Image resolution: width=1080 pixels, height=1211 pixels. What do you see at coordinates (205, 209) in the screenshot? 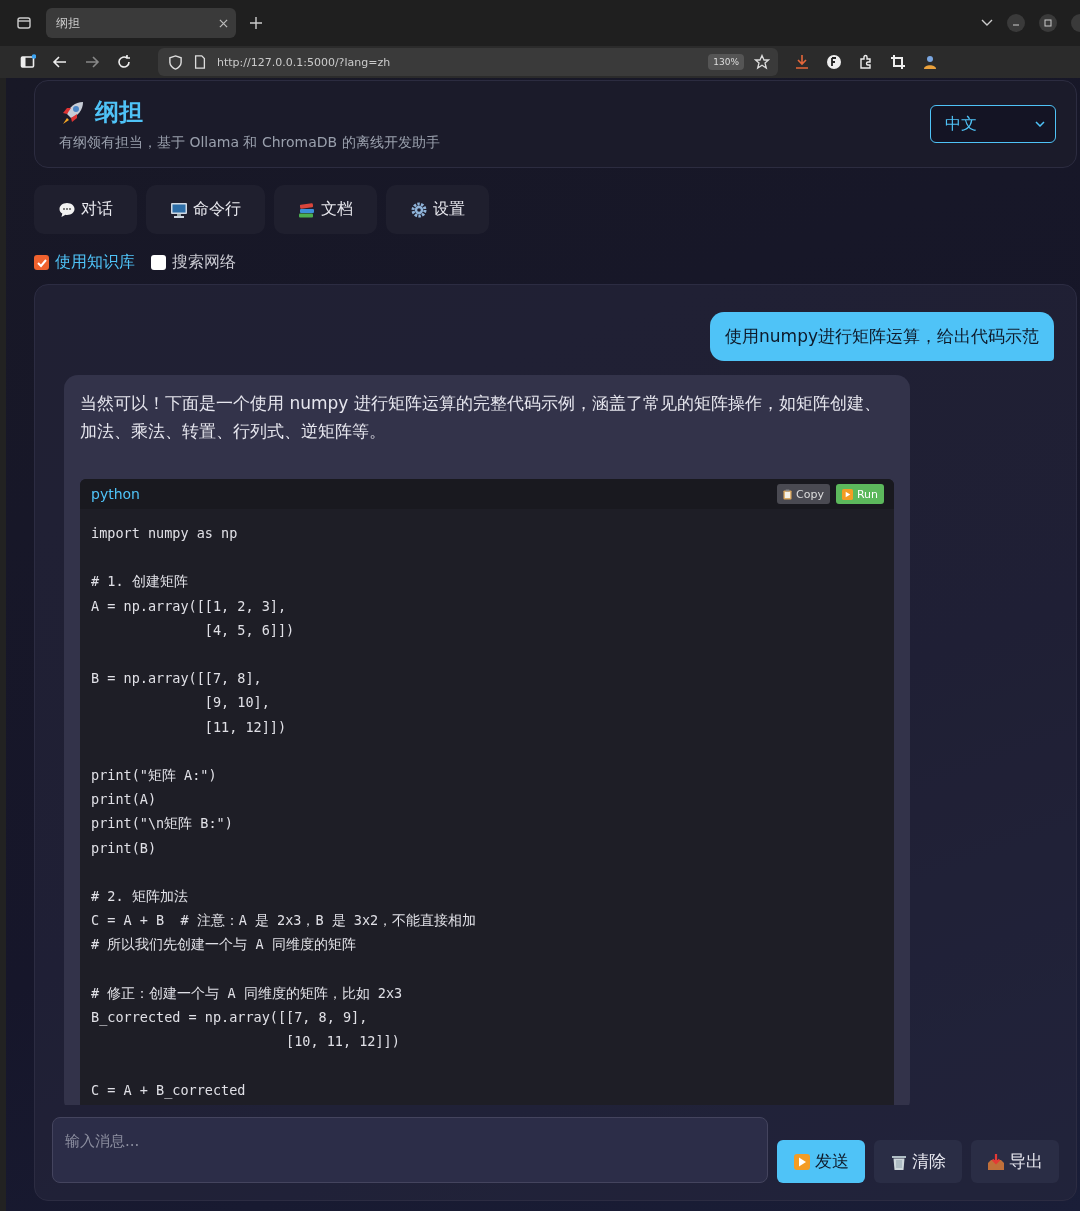
I see `nav-button: 命令行` at bounding box center [205, 209].